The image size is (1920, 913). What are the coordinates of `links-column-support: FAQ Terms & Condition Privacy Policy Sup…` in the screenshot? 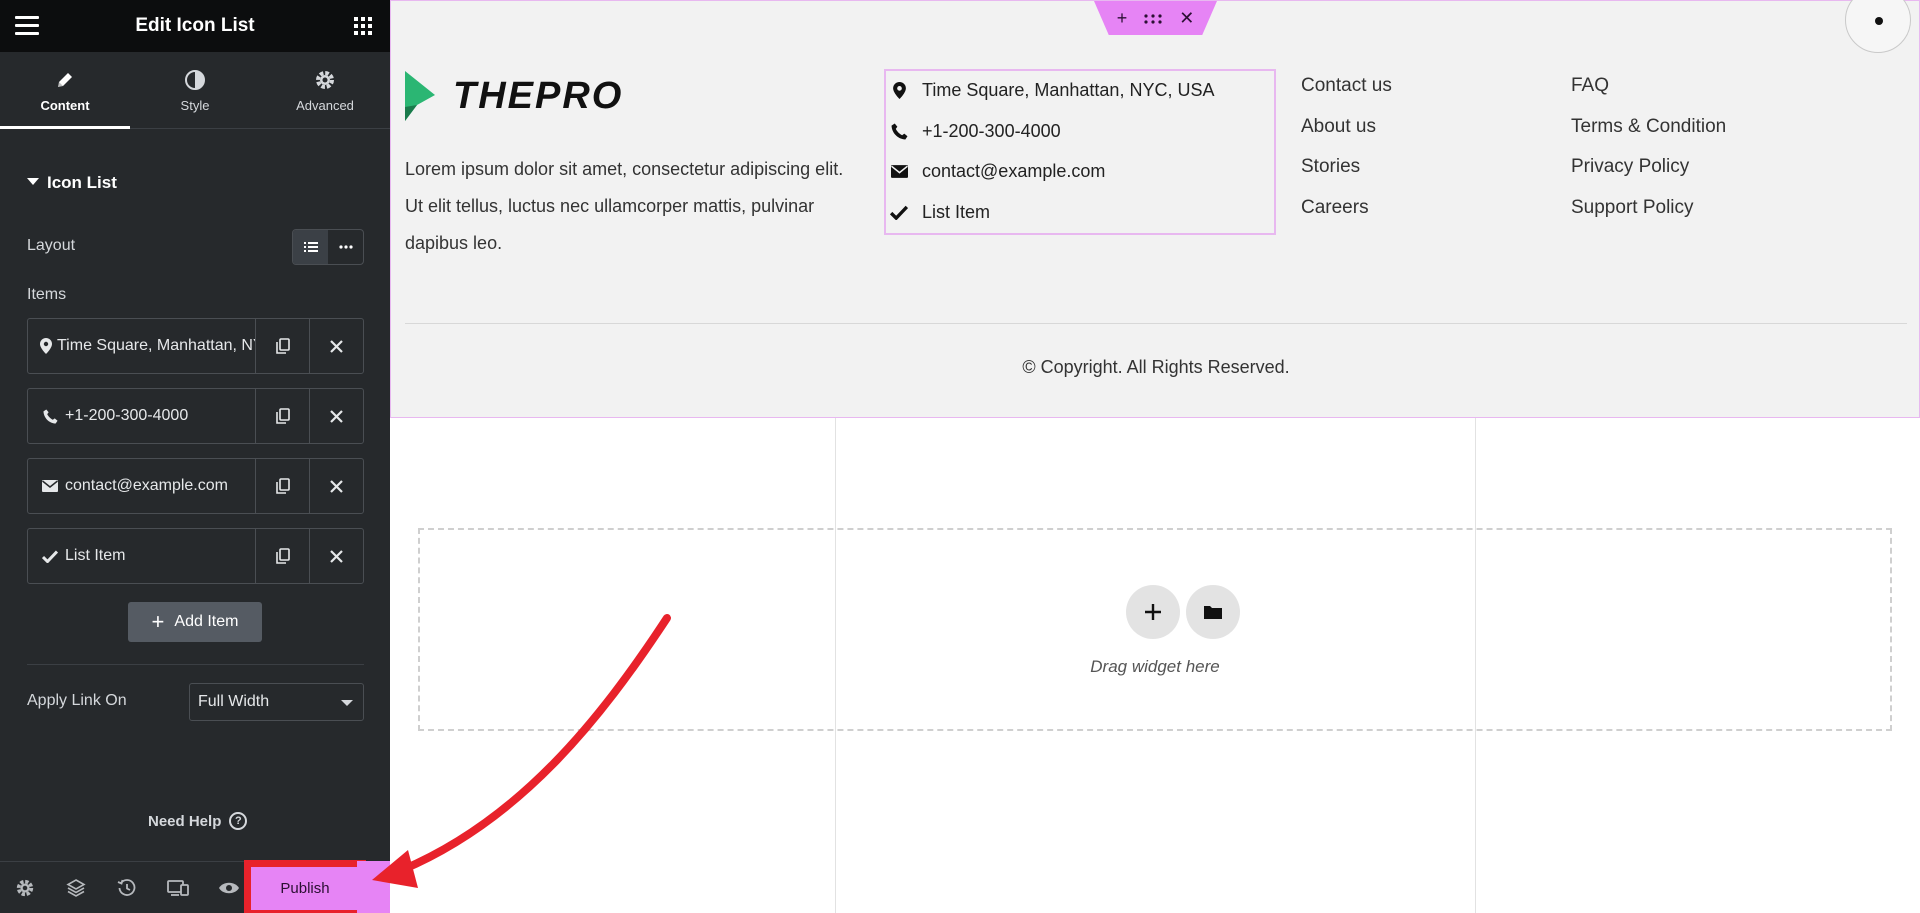 It's located at (1648, 156).